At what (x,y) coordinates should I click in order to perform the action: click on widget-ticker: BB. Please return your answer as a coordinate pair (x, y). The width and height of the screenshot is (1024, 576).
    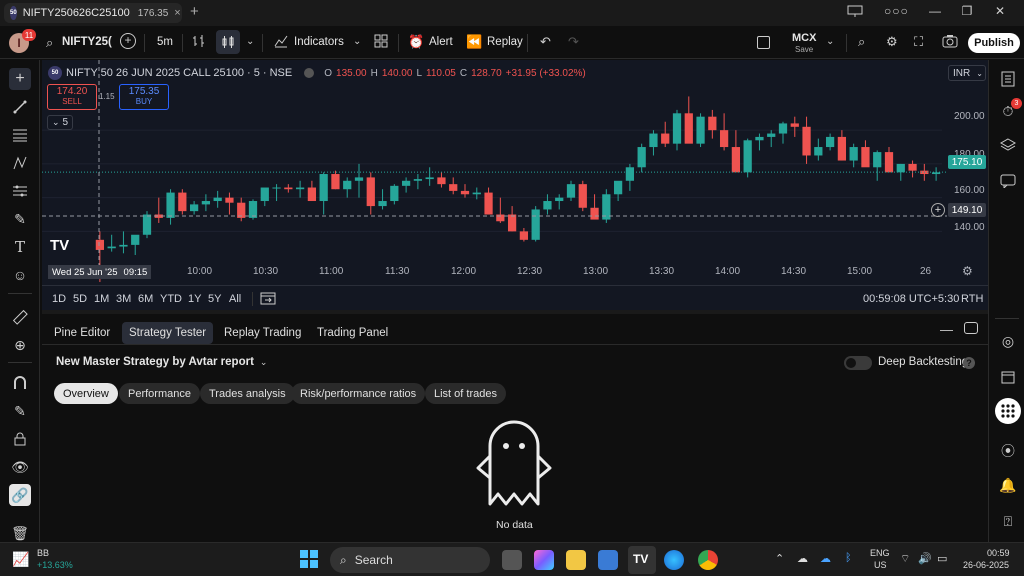
    Looking at the image, I should click on (43, 553).